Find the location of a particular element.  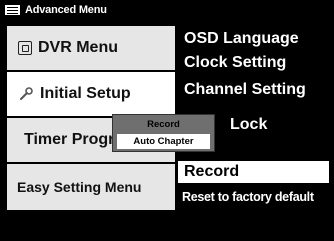

right-menu-item-record: Record is located at coordinates (253, 172).